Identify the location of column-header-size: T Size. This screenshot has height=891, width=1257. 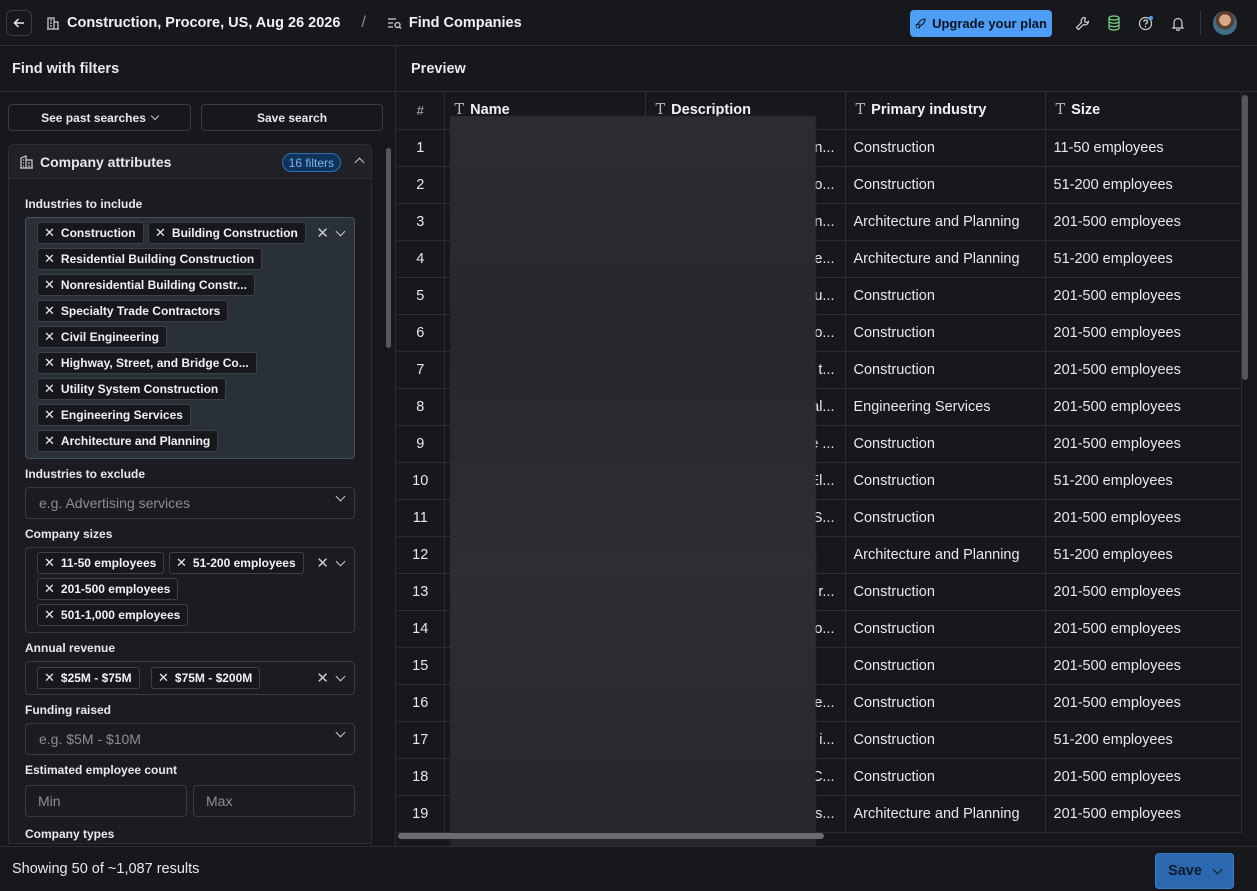
(1143, 111).